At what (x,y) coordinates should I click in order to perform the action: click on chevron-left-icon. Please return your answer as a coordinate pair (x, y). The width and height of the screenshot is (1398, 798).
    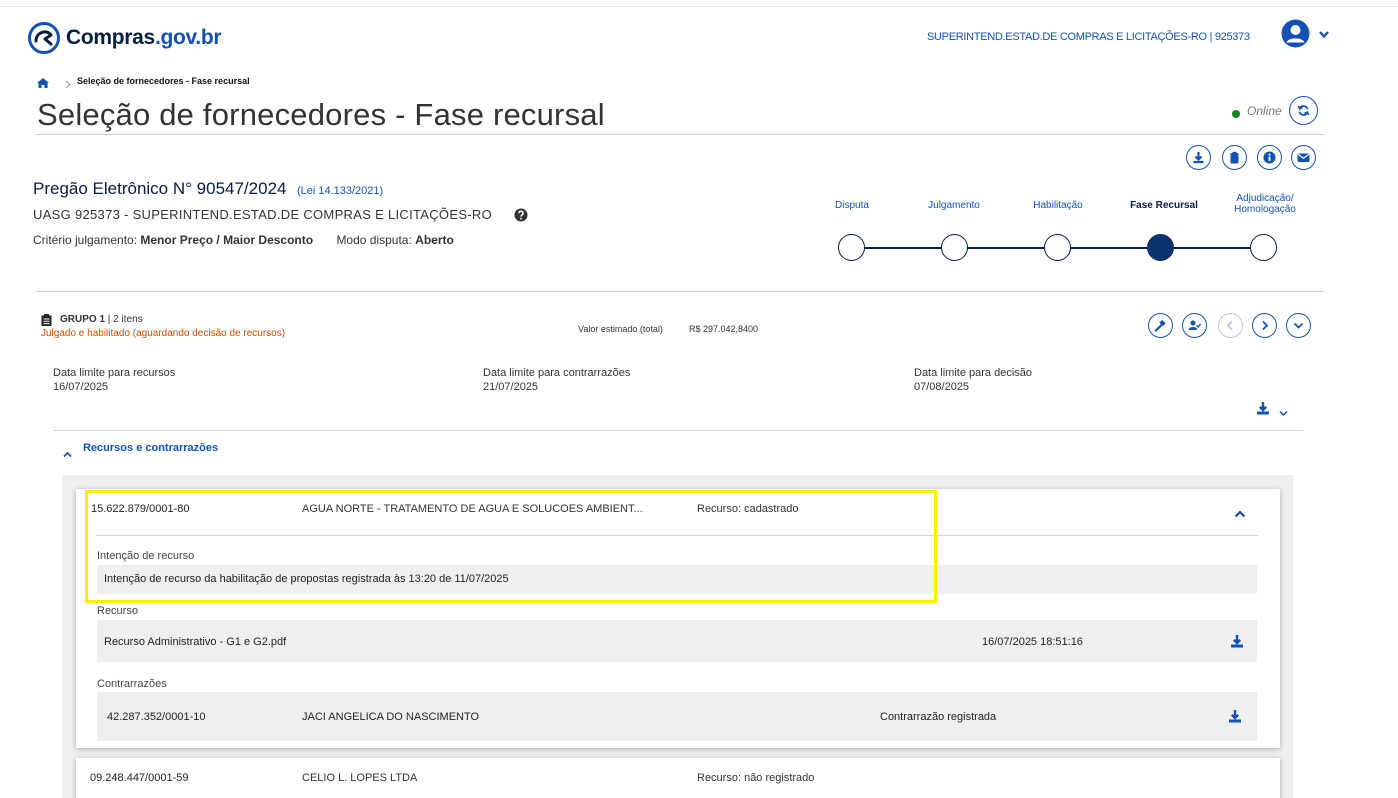
    Looking at the image, I should click on (1229, 325).